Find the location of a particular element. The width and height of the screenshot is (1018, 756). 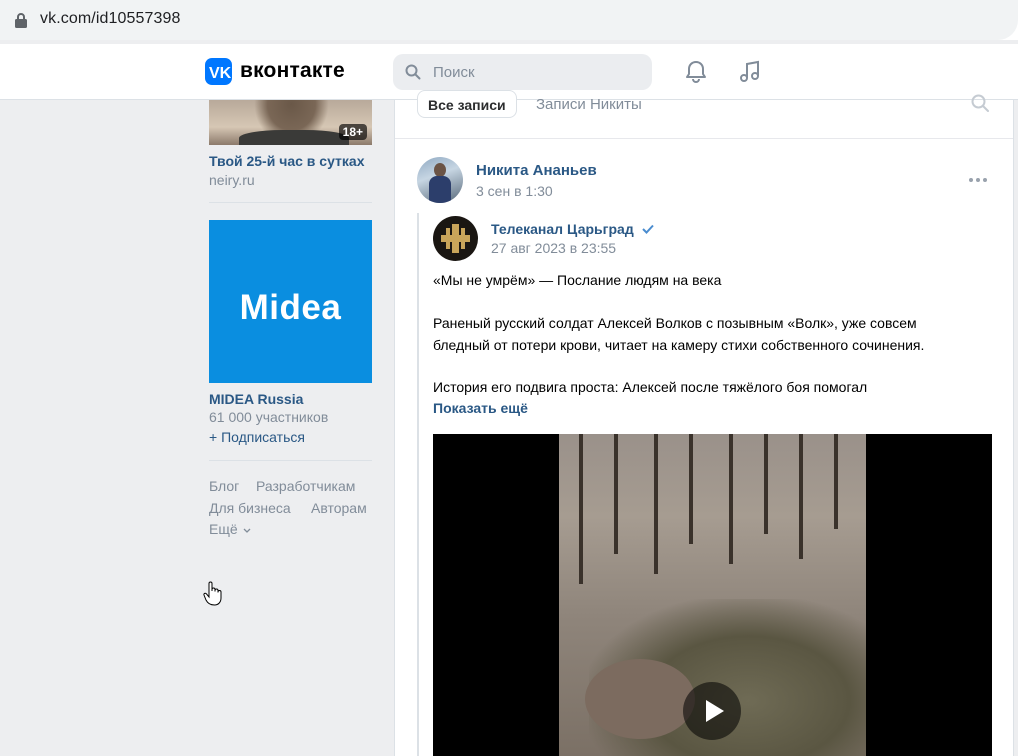

footer-link-blog: Блог is located at coordinates (224, 486).